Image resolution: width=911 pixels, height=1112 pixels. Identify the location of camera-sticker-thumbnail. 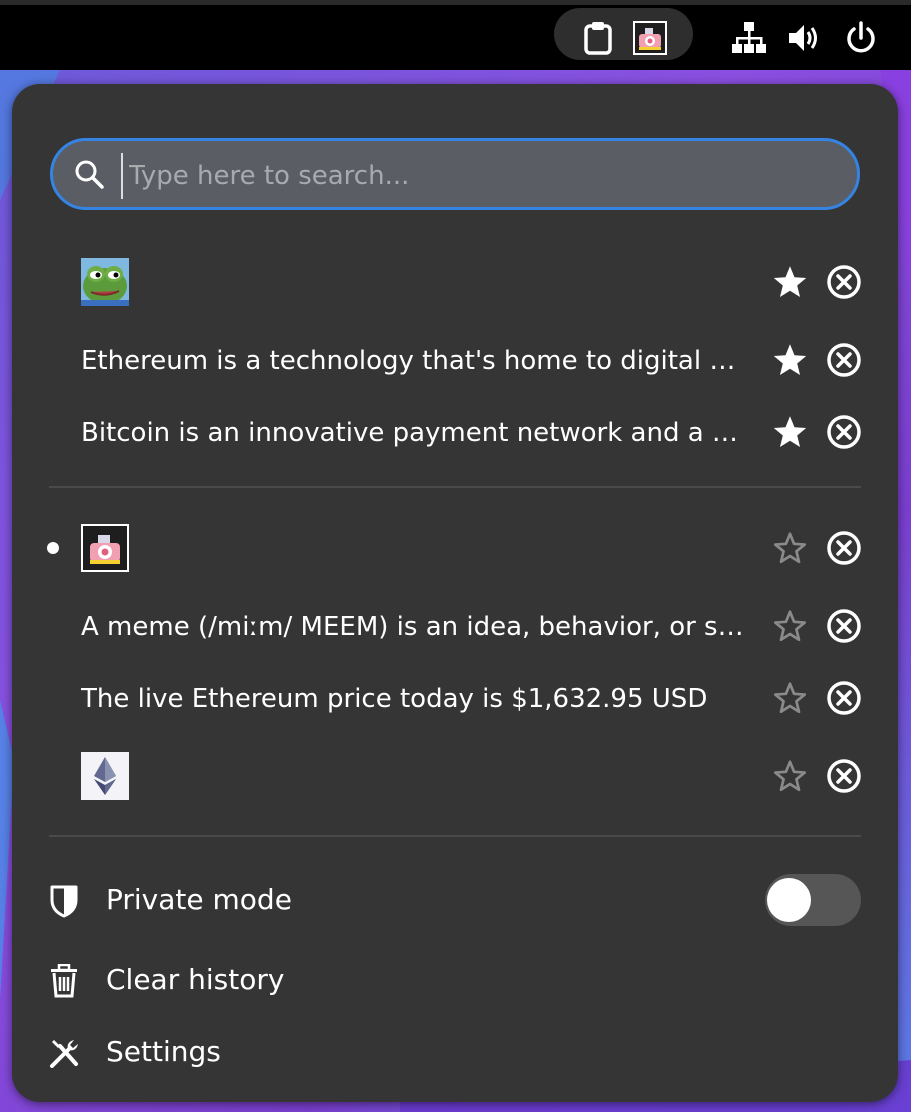
(105, 548).